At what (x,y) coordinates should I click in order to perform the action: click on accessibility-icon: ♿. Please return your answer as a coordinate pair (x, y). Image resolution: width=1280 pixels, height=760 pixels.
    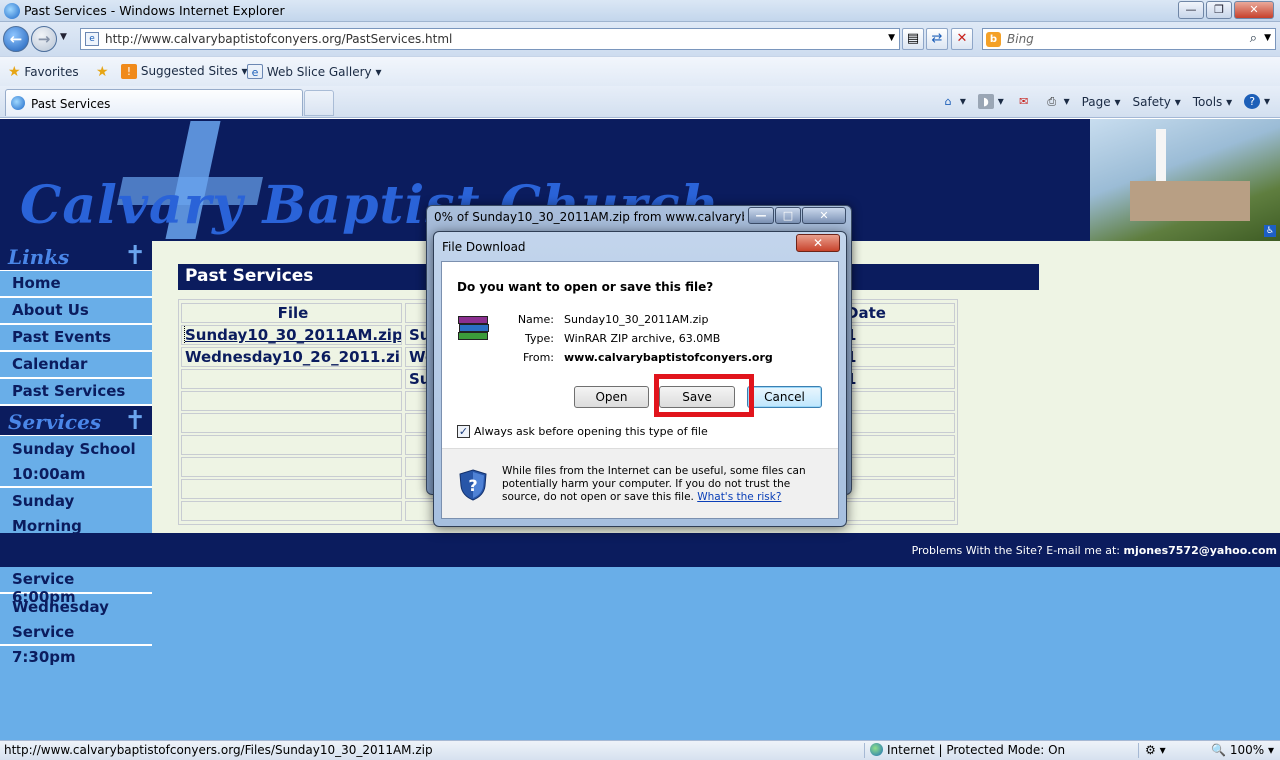
    Looking at the image, I should click on (1270, 231).